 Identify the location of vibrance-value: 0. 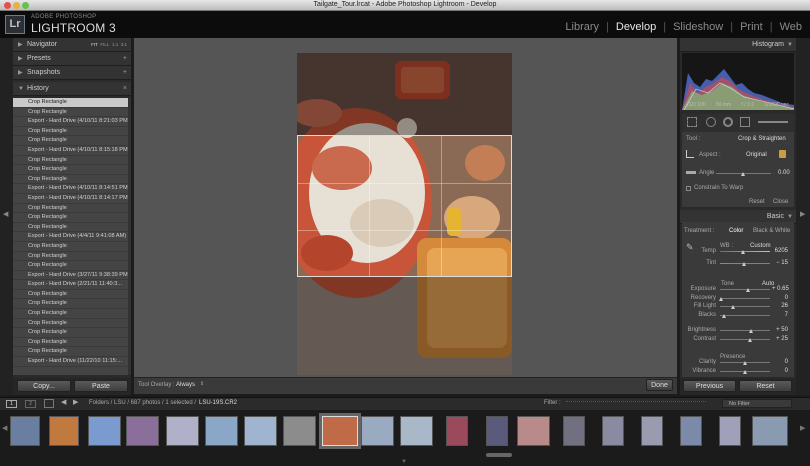
(780, 371).